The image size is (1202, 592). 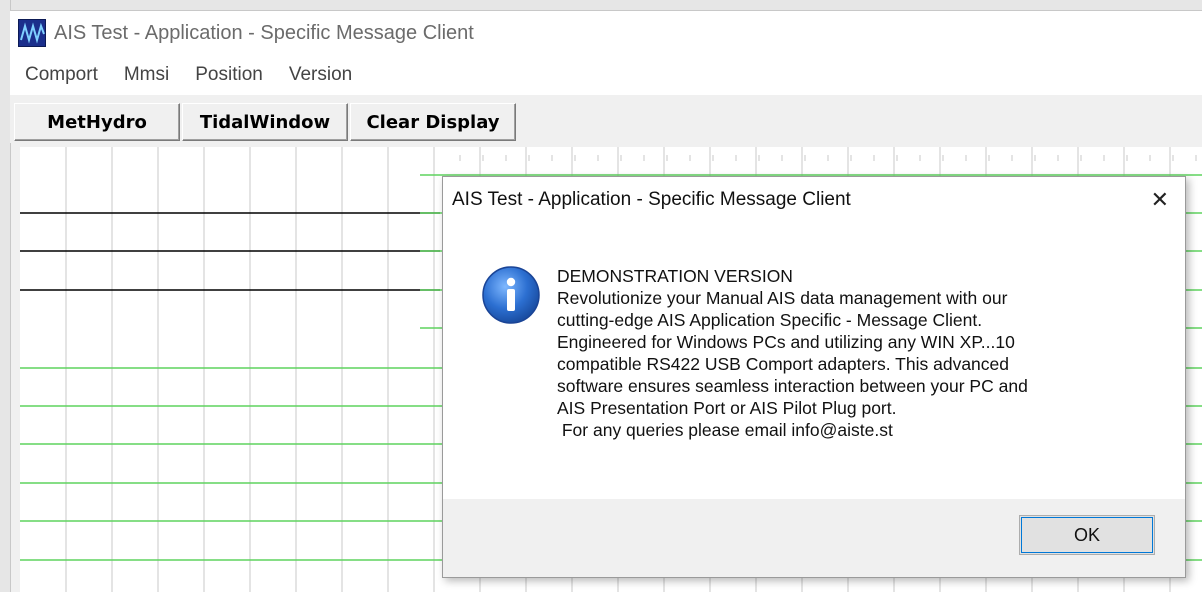 I want to click on menu-item-mmsi: Mmsi, so click(x=146, y=75).